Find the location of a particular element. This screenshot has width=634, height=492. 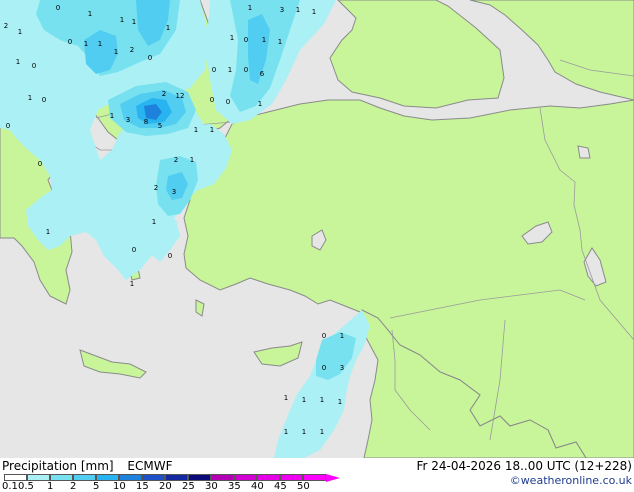

color-scale-arrow is located at coordinates (333, 478).